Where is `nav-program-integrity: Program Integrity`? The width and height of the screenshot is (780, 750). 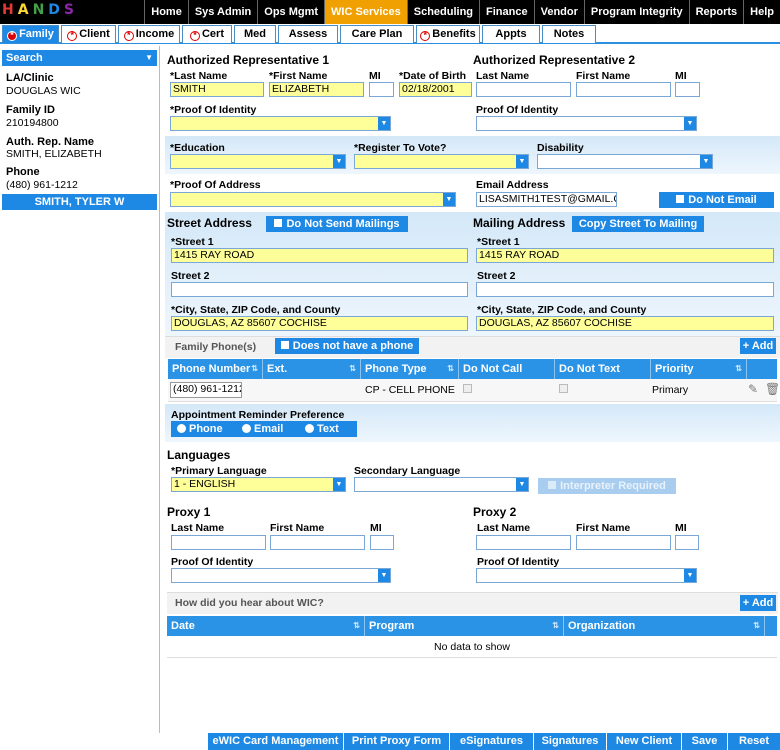 nav-program-integrity: Program Integrity is located at coordinates (636, 12).